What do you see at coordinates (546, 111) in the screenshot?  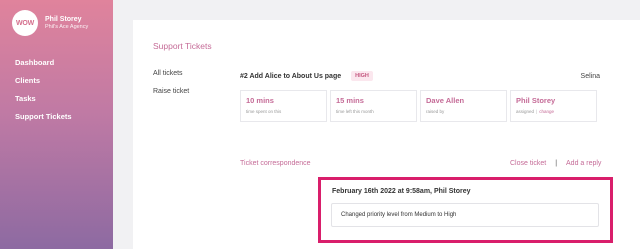 I see `change-assignee-link: change` at bounding box center [546, 111].